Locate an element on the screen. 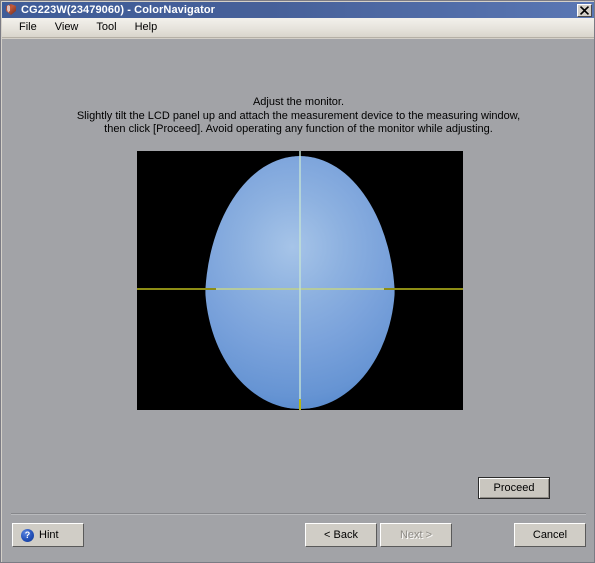 This screenshot has width=595, height=563. cancel-button-label: Cancel is located at coordinates (550, 535).